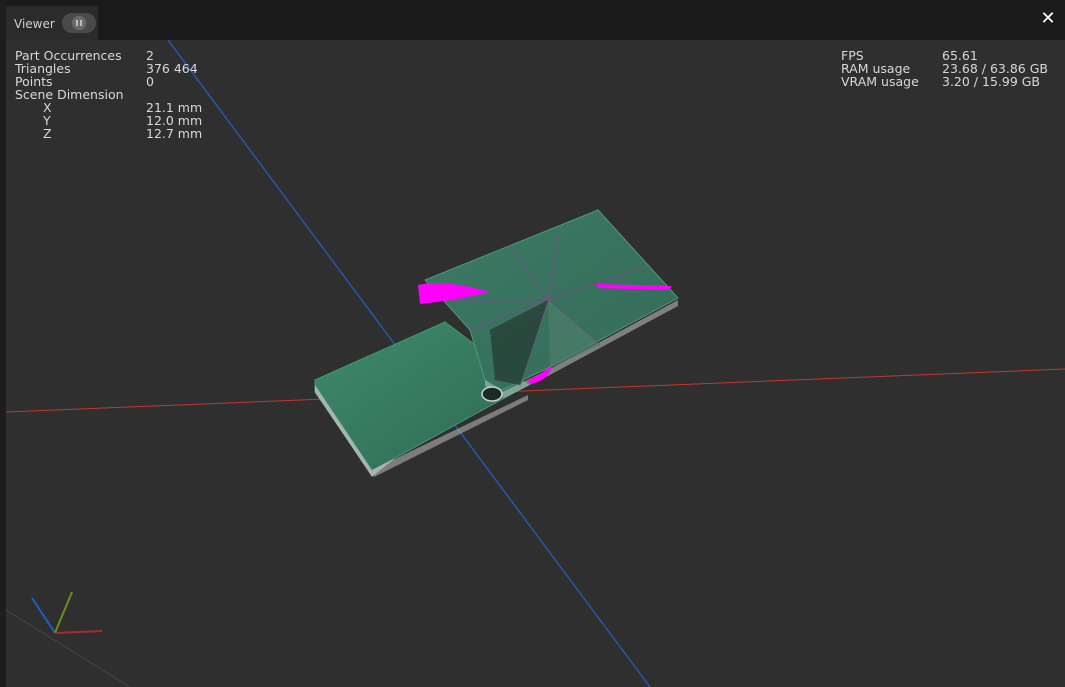 The width and height of the screenshot is (1065, 687). What do you see at coordinates (492, 394) in the screenshot?
I see `model-hole` at bounding box center [492, 394].